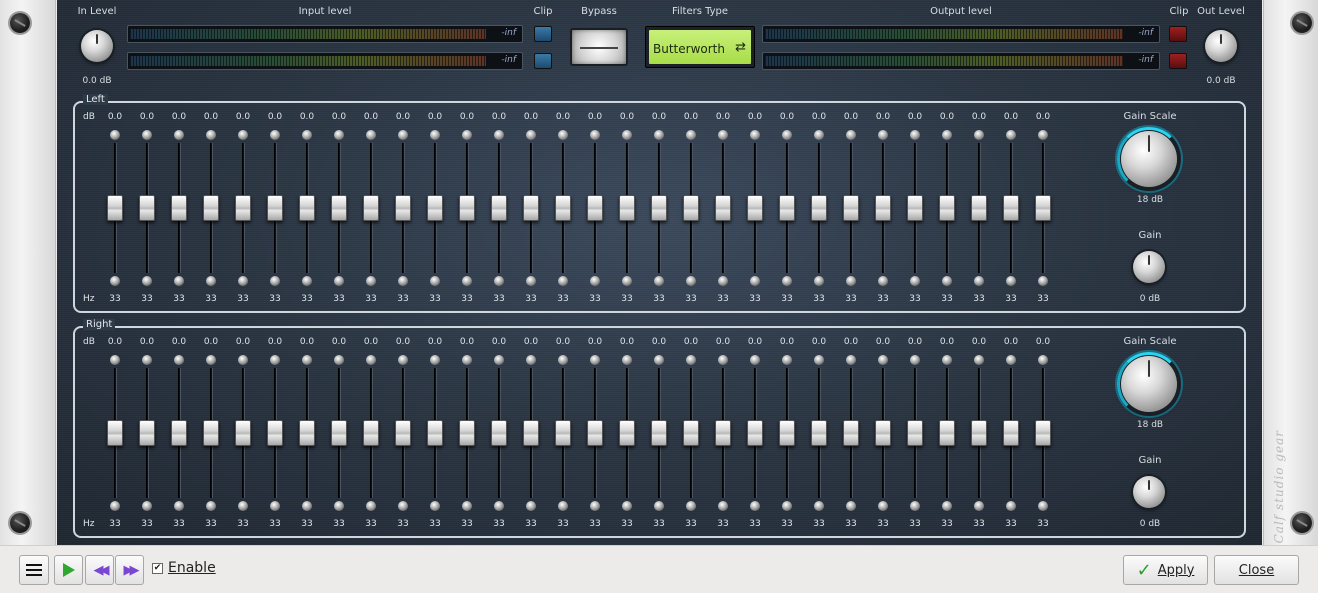 The image size is (1318, 593). Describe the element at coordinates (97, 46) in the screenshot. I see `in-level-knob` at that location.